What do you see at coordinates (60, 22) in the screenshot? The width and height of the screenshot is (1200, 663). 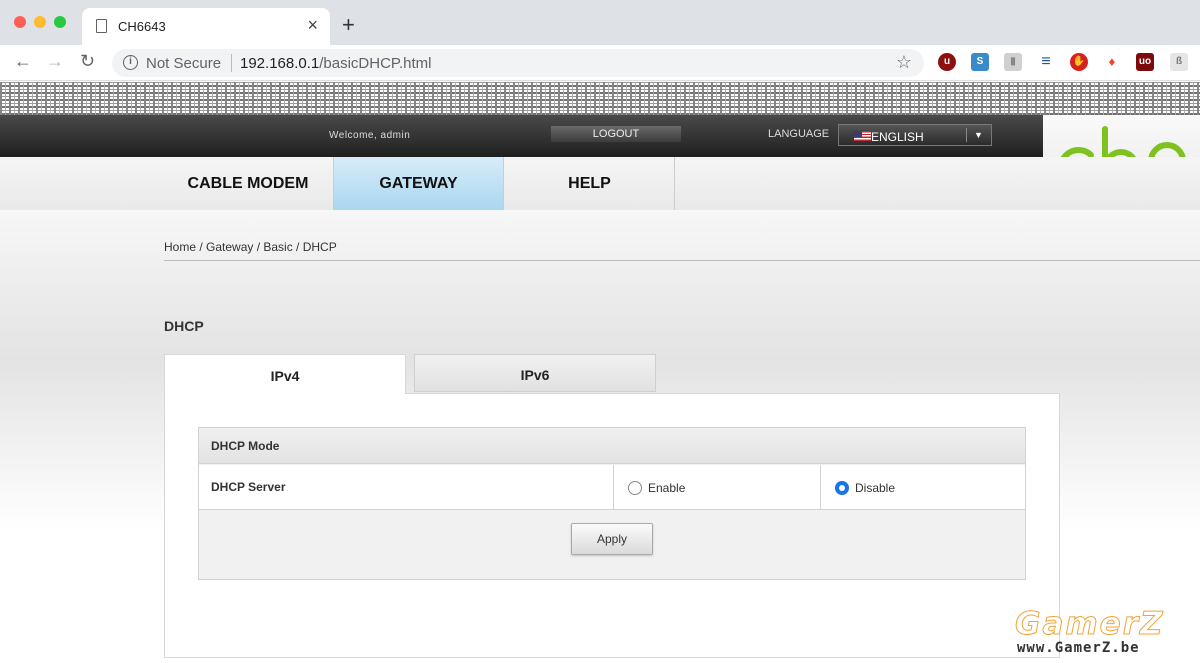 I see `maximize-window-button` at bounding box center [60, 22].